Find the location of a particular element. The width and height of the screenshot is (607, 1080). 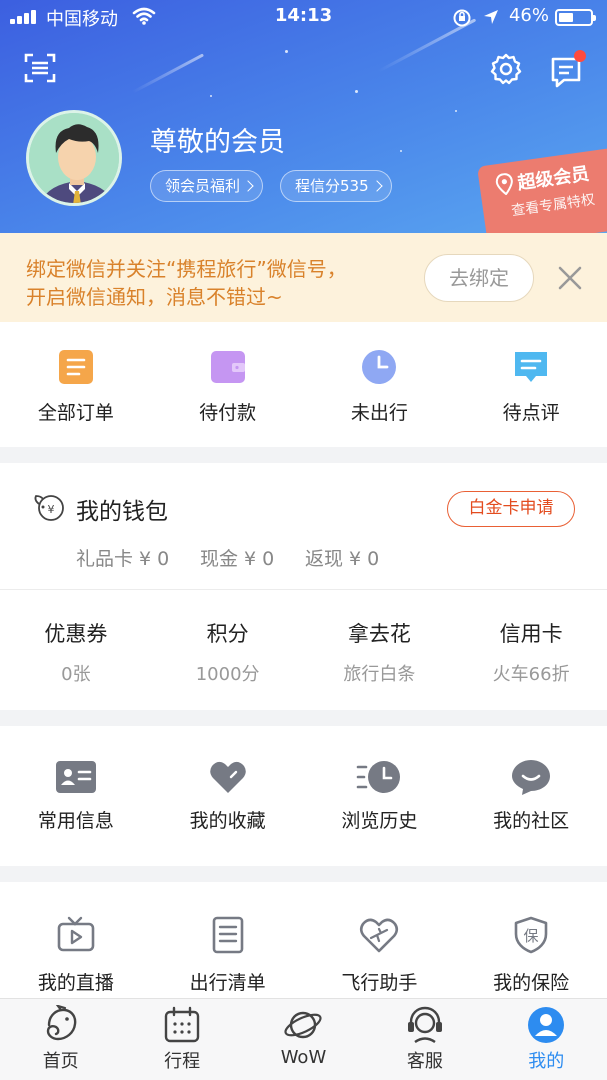

orders-section: 全部订单 待付款 未出行 待点评 is located at coordinates (303, 384).